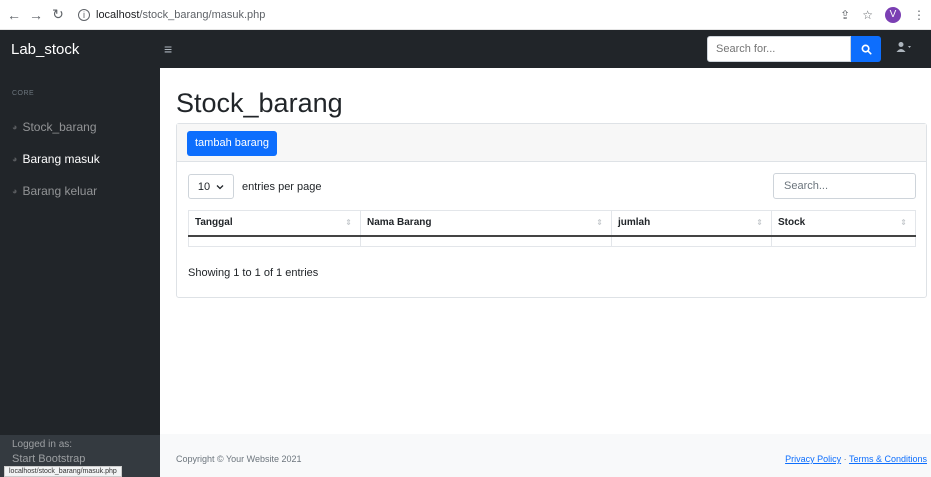 Image resolution: width=931 pixels, height=477 pixels. What do you see at coordinates (61, 159) in the screenshot?
I see `sidebar-item-label: Barang masuk` at bounding box center [61, 159].